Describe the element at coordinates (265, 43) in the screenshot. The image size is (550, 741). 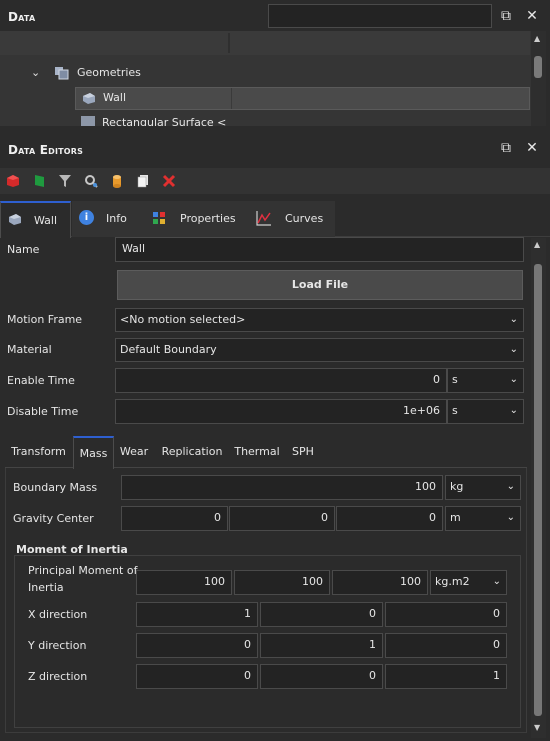
I see `tree-header` at that location.